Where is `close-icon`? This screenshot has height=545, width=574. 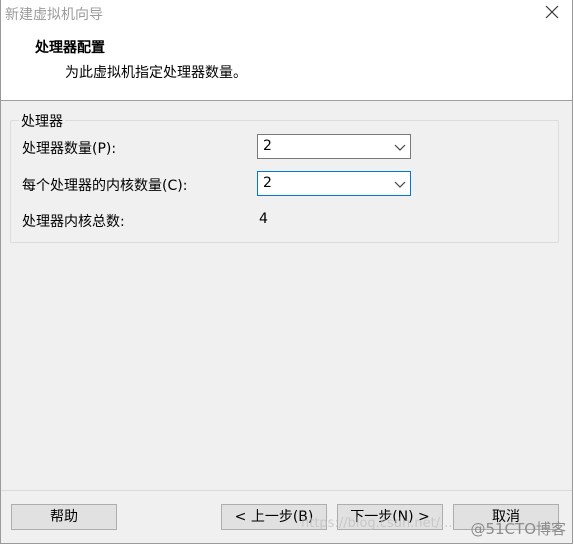
close-icon is located at coordinates (552, 12).